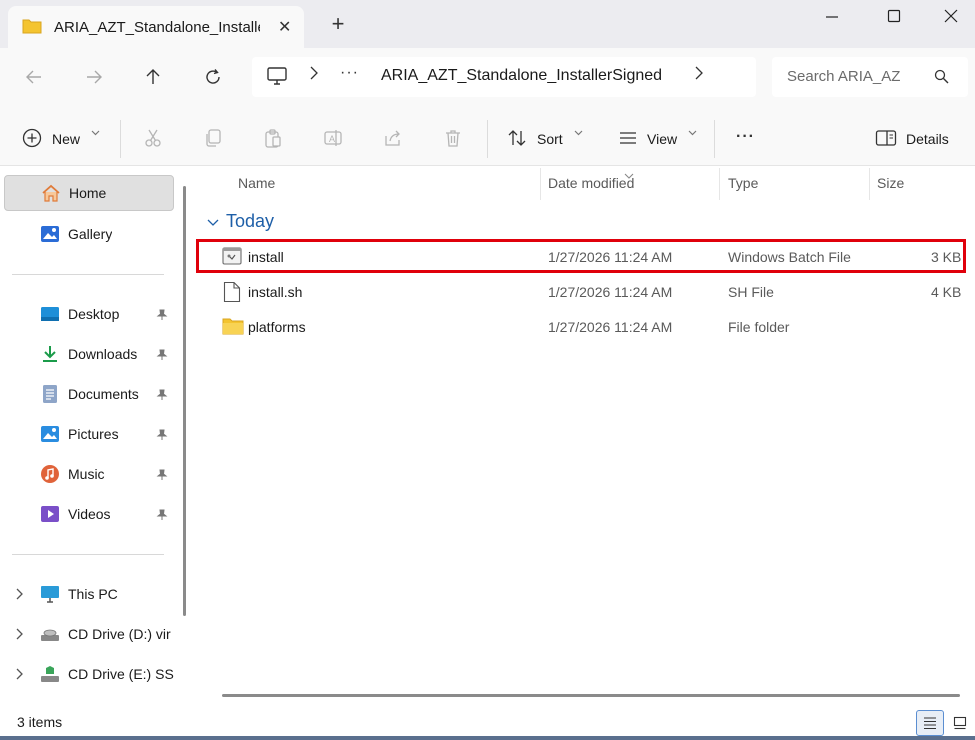 This screenshot has height=740, width=975. I want to click on file-name: install.sh, so click(275, 292).